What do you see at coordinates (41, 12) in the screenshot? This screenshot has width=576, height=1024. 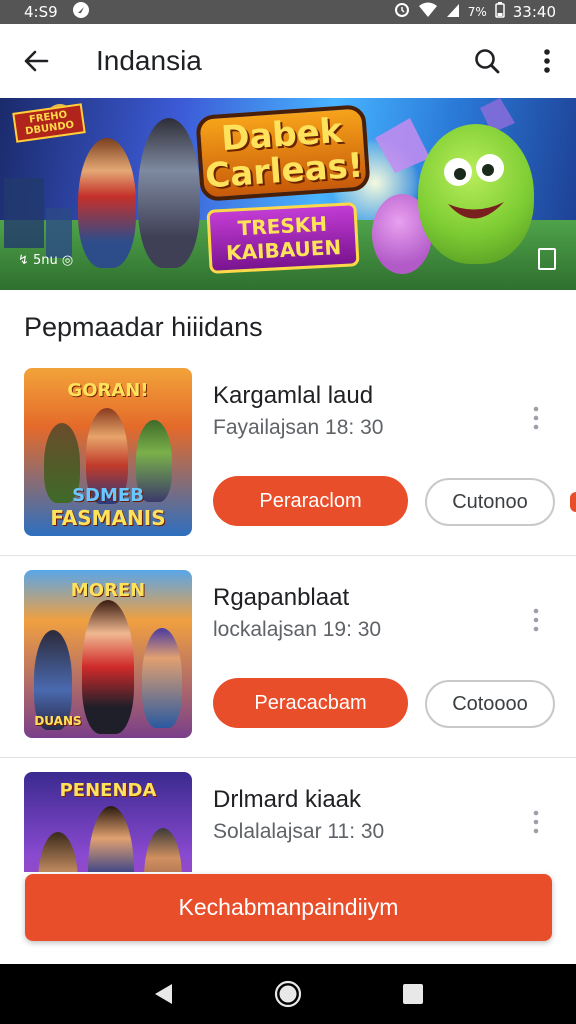 I see `status-time: 4:S9` at bounding box center [41, 12].